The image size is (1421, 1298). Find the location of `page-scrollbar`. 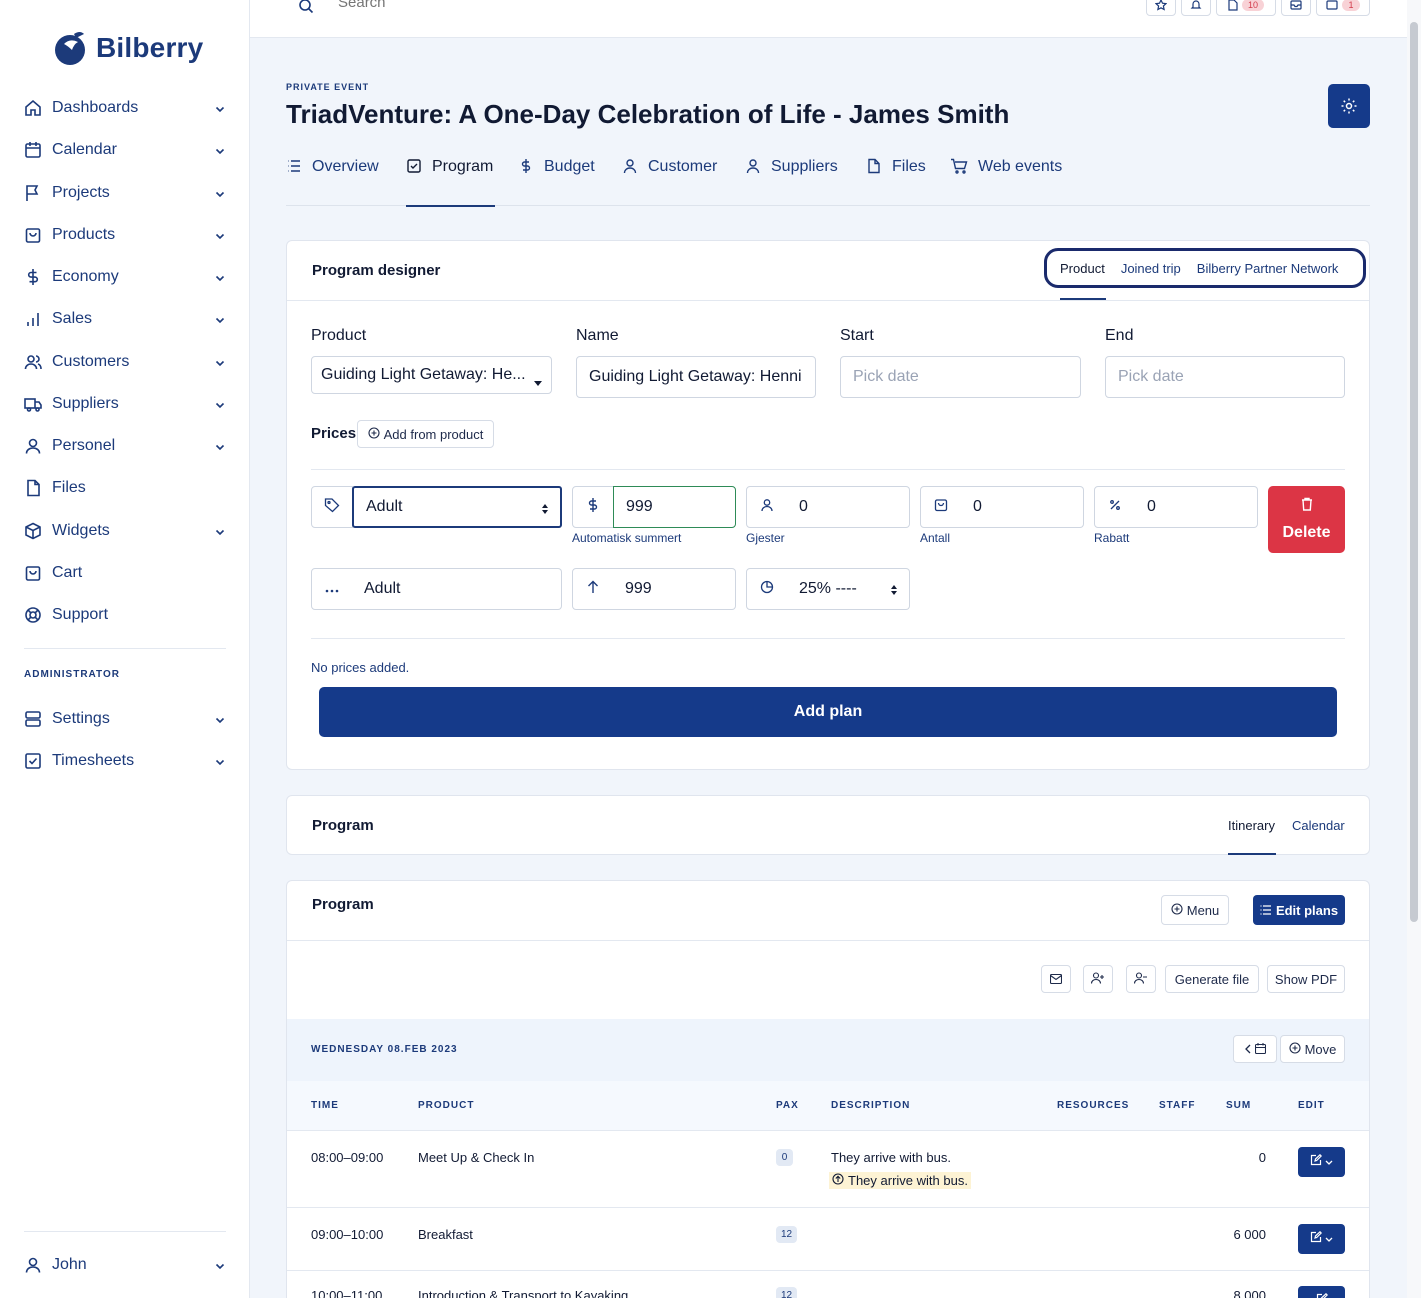

page-scrollbar is located at coordinates (1414, 649).